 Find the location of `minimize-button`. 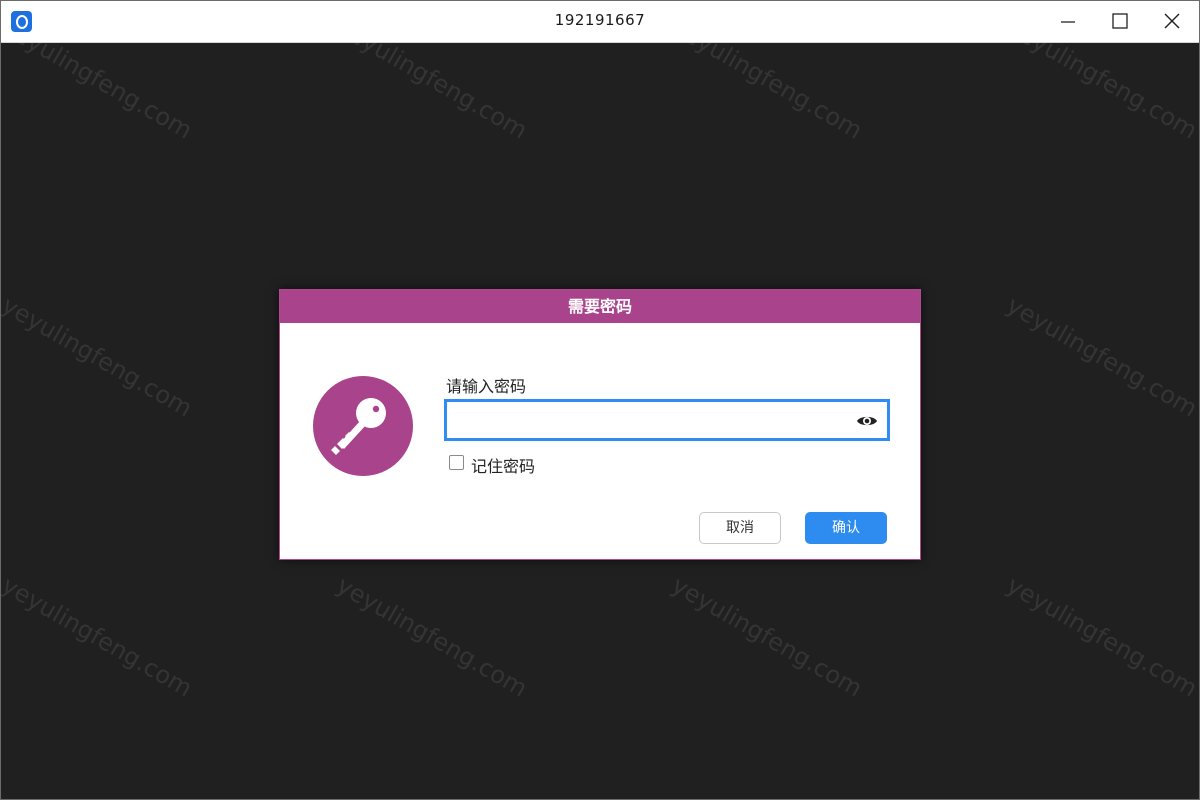

minimize-button is located at coordinates (1067, 21).